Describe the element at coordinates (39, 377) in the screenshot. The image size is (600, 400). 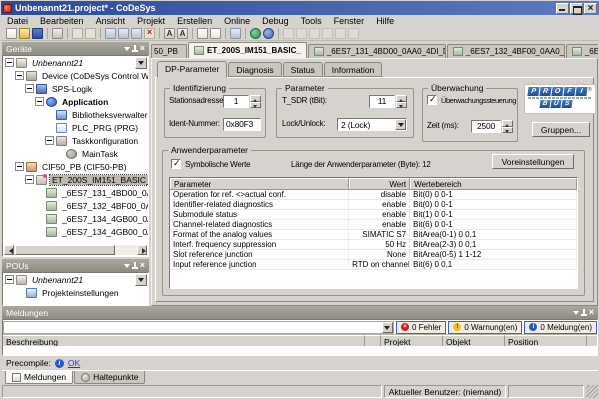
I see `tab-meldungen: Meldungen` at that location.